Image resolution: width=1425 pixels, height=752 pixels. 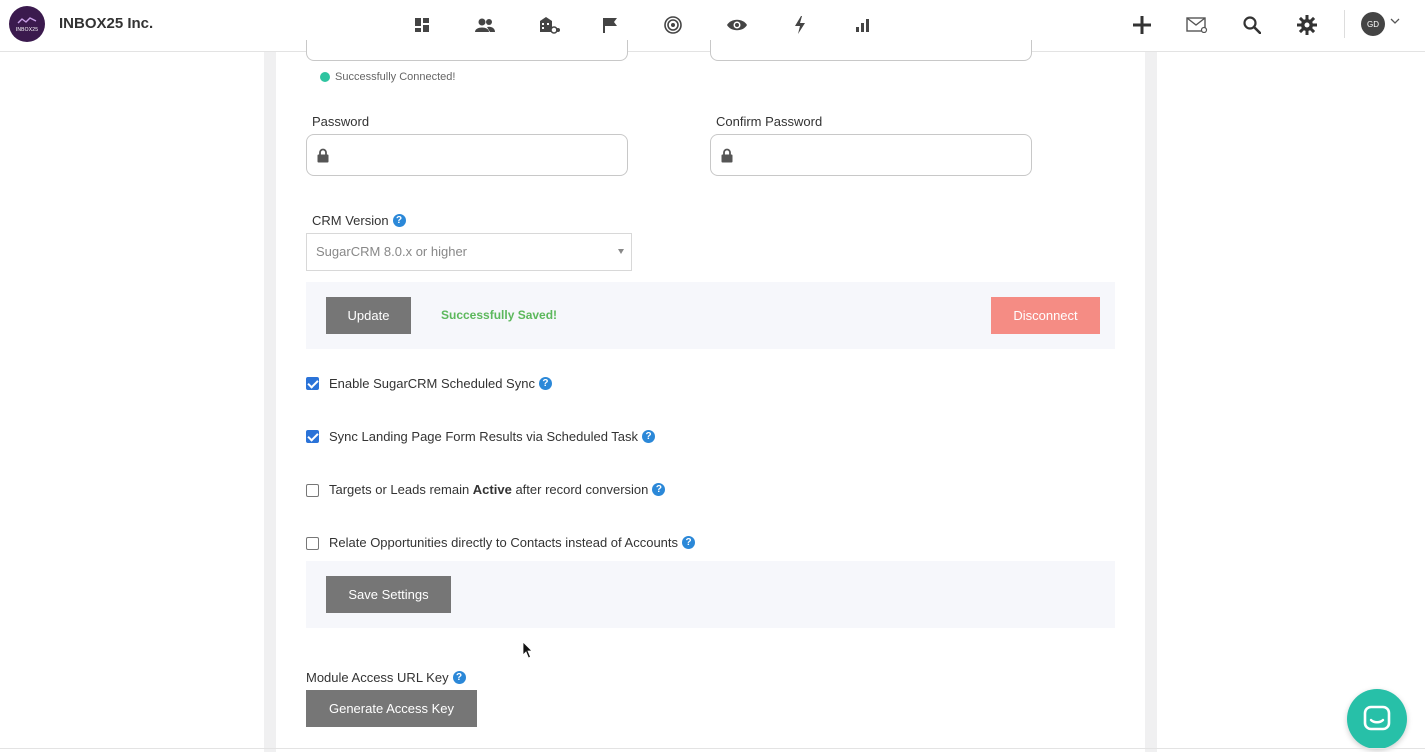 What do you see at coordinates (1373, 24) in the screenshot?
I see `user-avatar: GD` at bounding box center [1373, 24].